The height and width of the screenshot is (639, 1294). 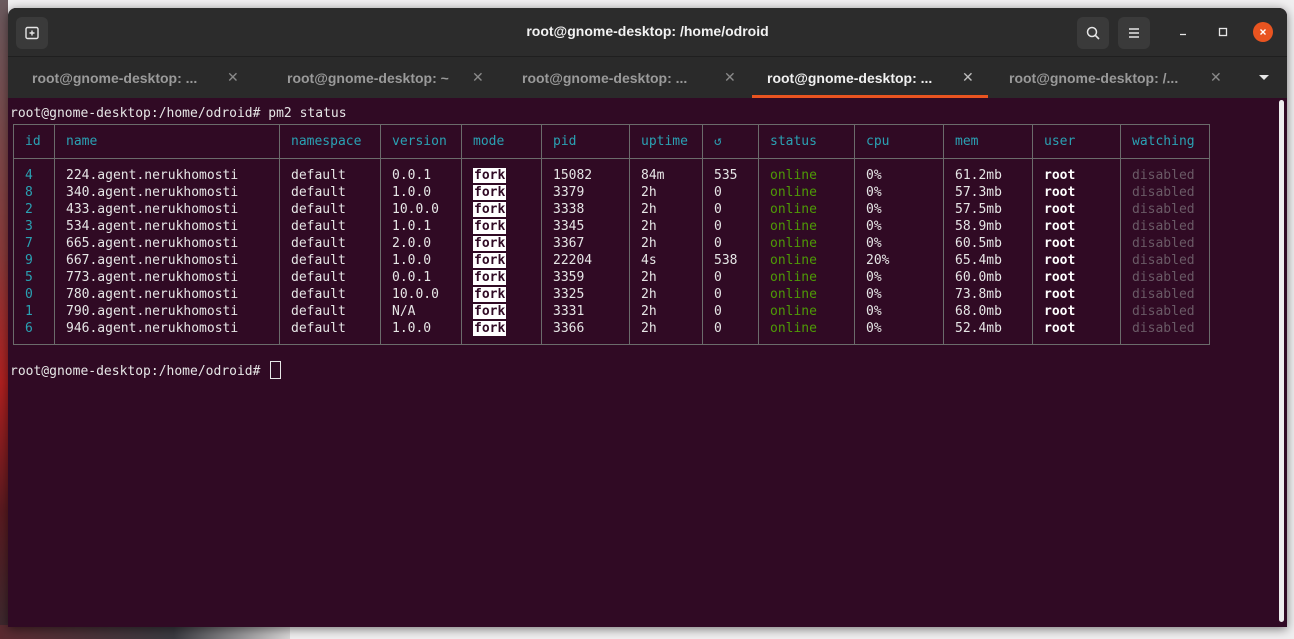 What do you see at coordinates (152, 294) in the screenshot?
I see `name-value: 780.agent.nerukhomosti` at bounding box center [152, 294].